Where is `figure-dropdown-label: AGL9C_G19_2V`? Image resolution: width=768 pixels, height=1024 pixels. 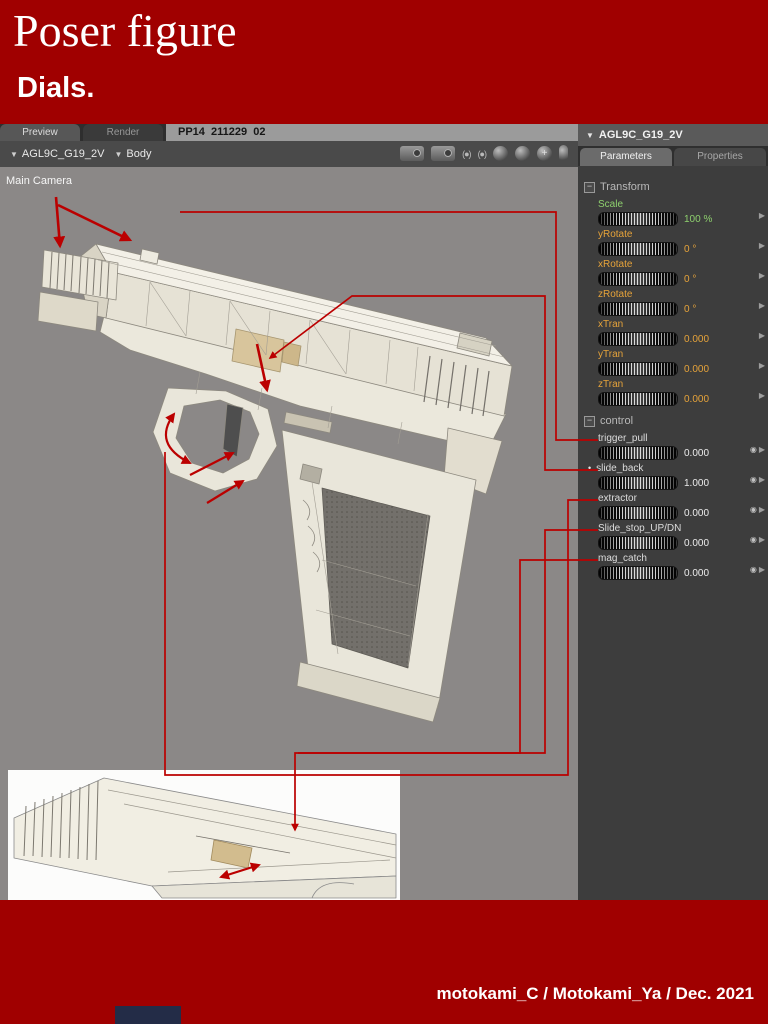
figure-dropdown-label: AGL9C_G19_2V is located at coordinates (63, 154).